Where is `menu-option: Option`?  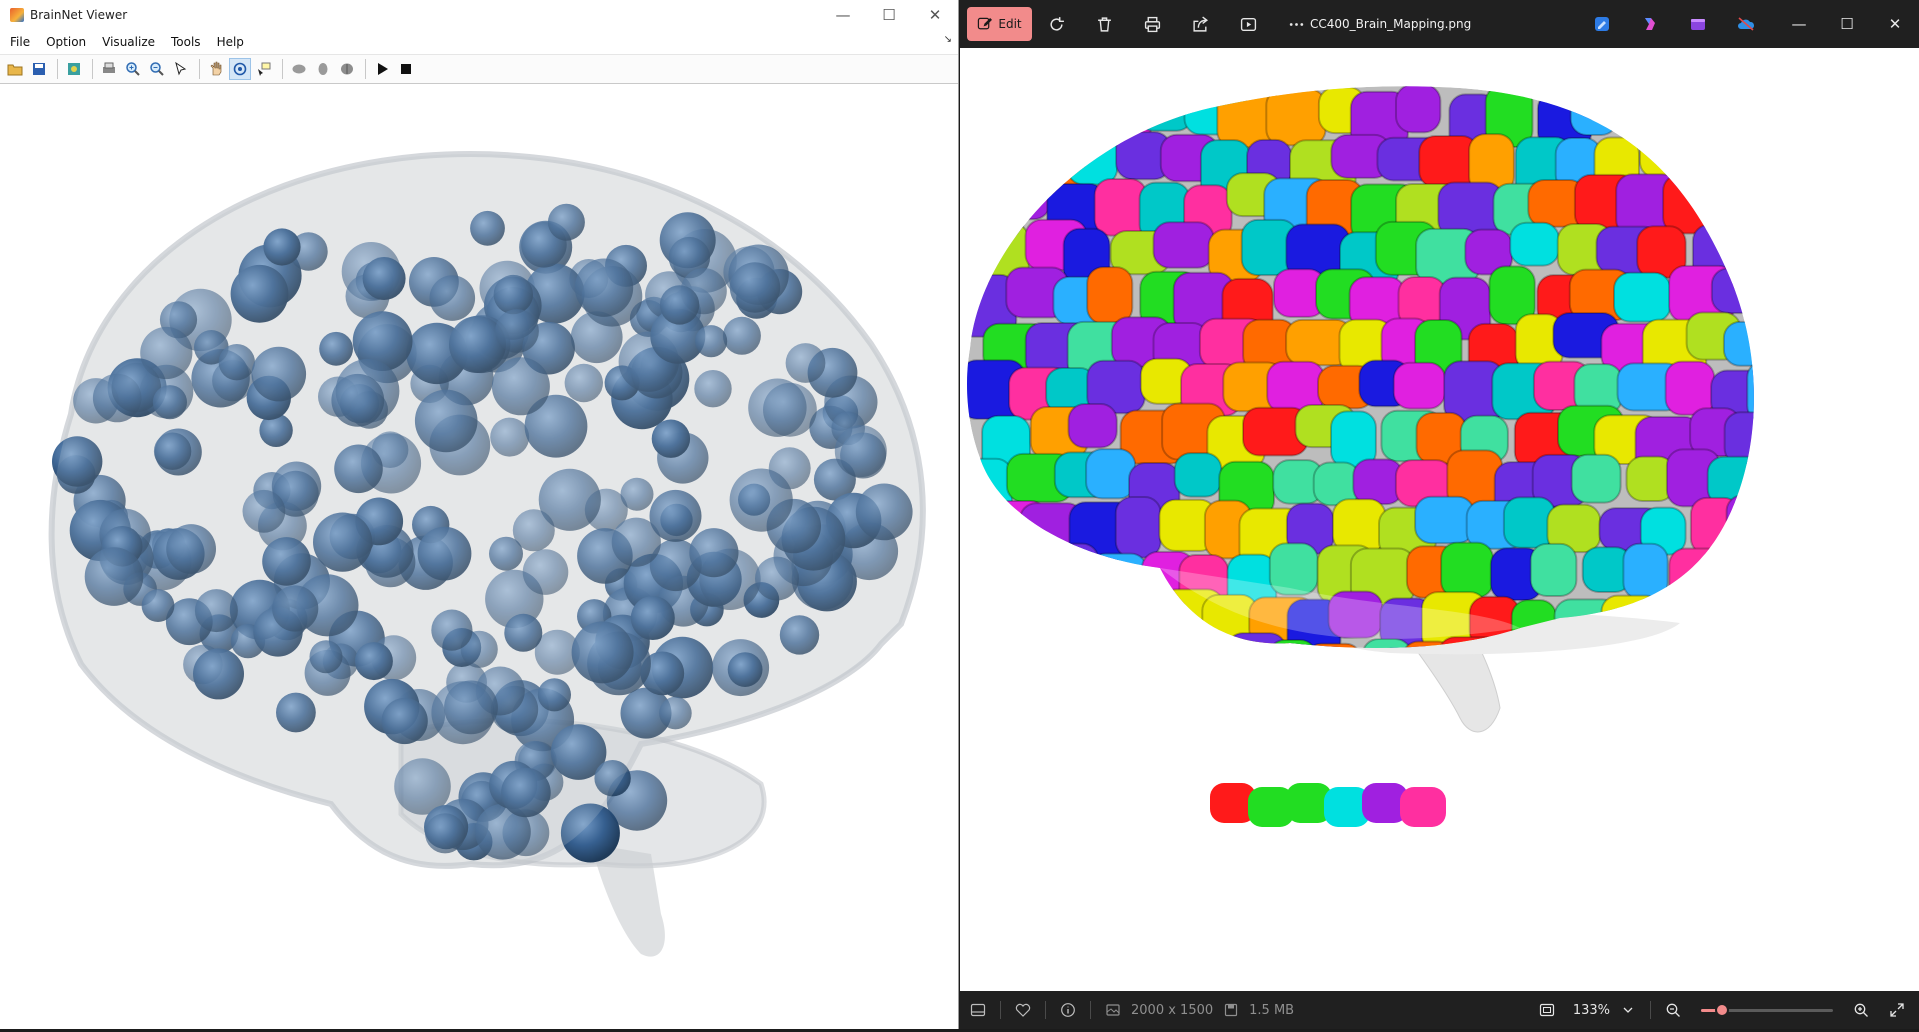 menu-option: Option is located at coordinates (66, 42).